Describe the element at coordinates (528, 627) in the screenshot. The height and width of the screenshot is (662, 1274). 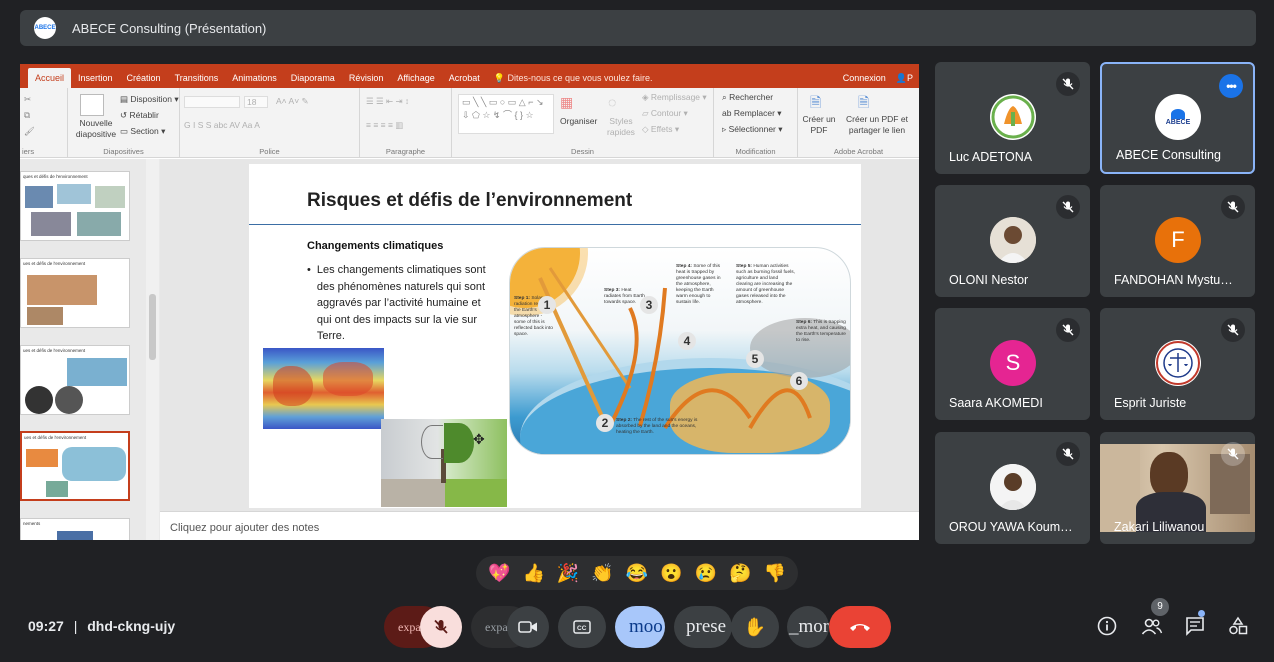
I see `camera-toggle-button` at that location.